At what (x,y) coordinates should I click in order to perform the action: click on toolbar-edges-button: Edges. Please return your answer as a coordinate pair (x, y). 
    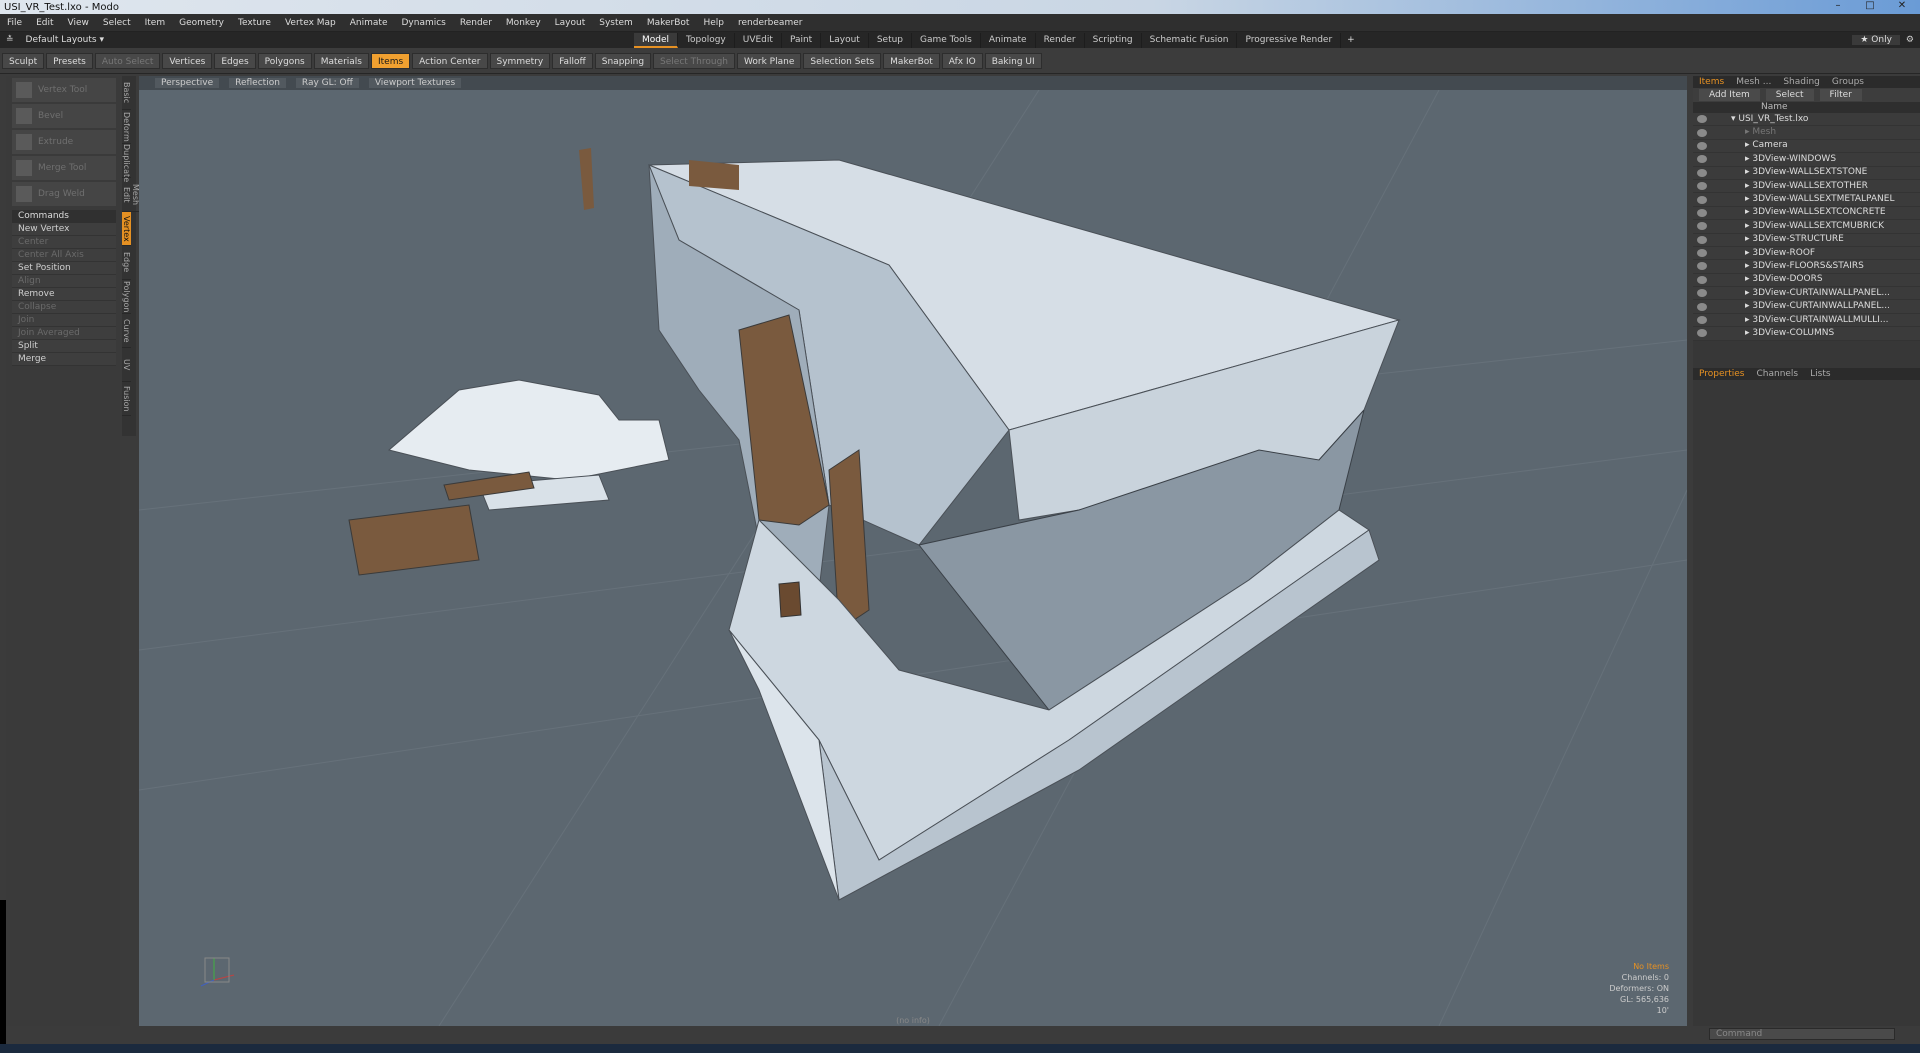
    Looking at the image, I should click on (235, 60).